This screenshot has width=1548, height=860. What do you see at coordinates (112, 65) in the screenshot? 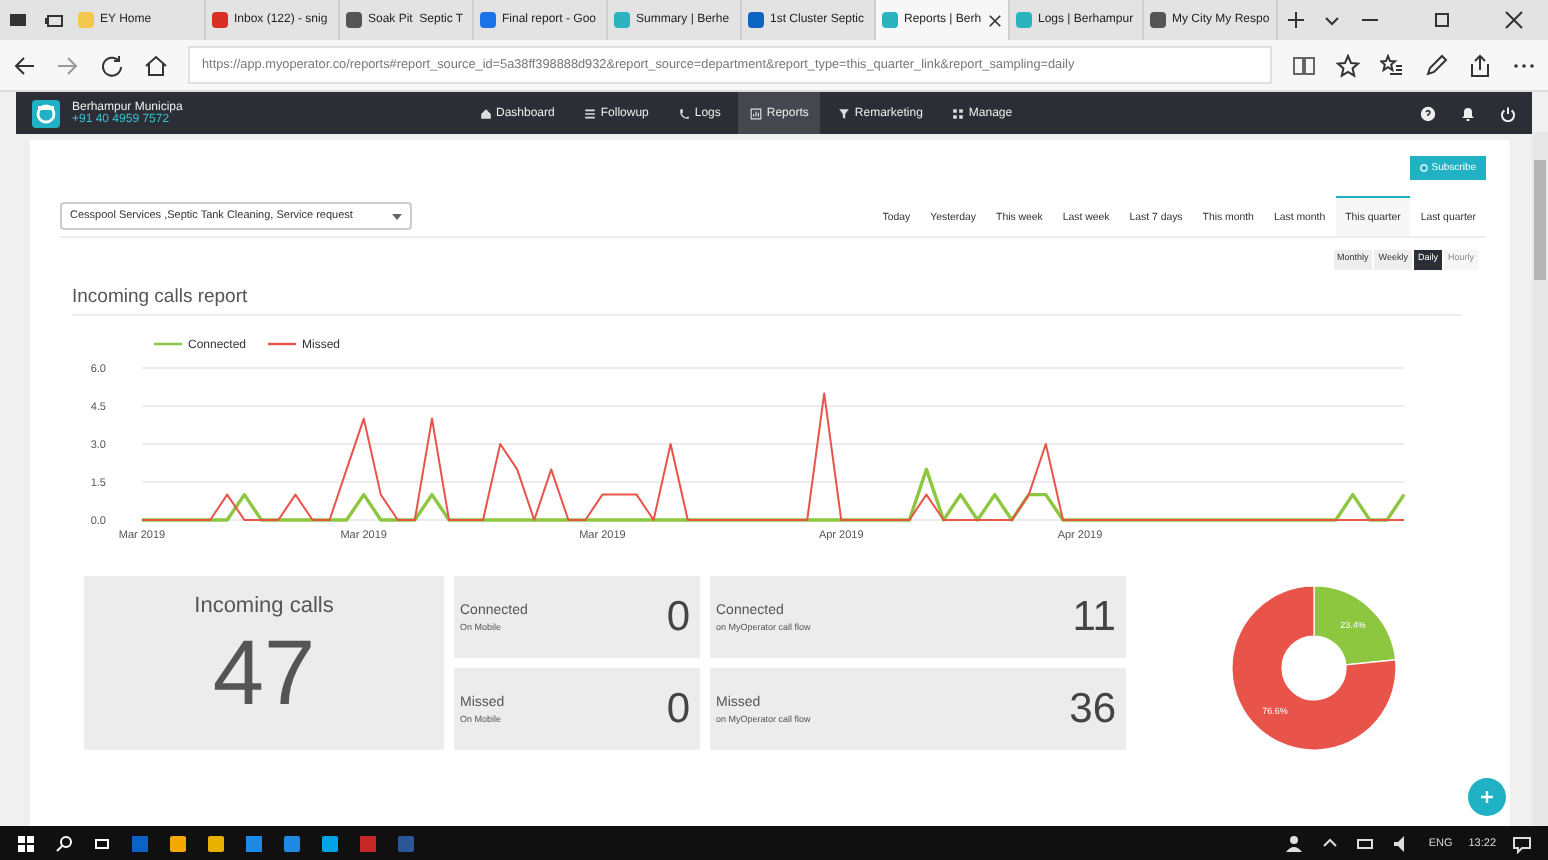
I see `refresh-icon` at bounding box center [112, 65].